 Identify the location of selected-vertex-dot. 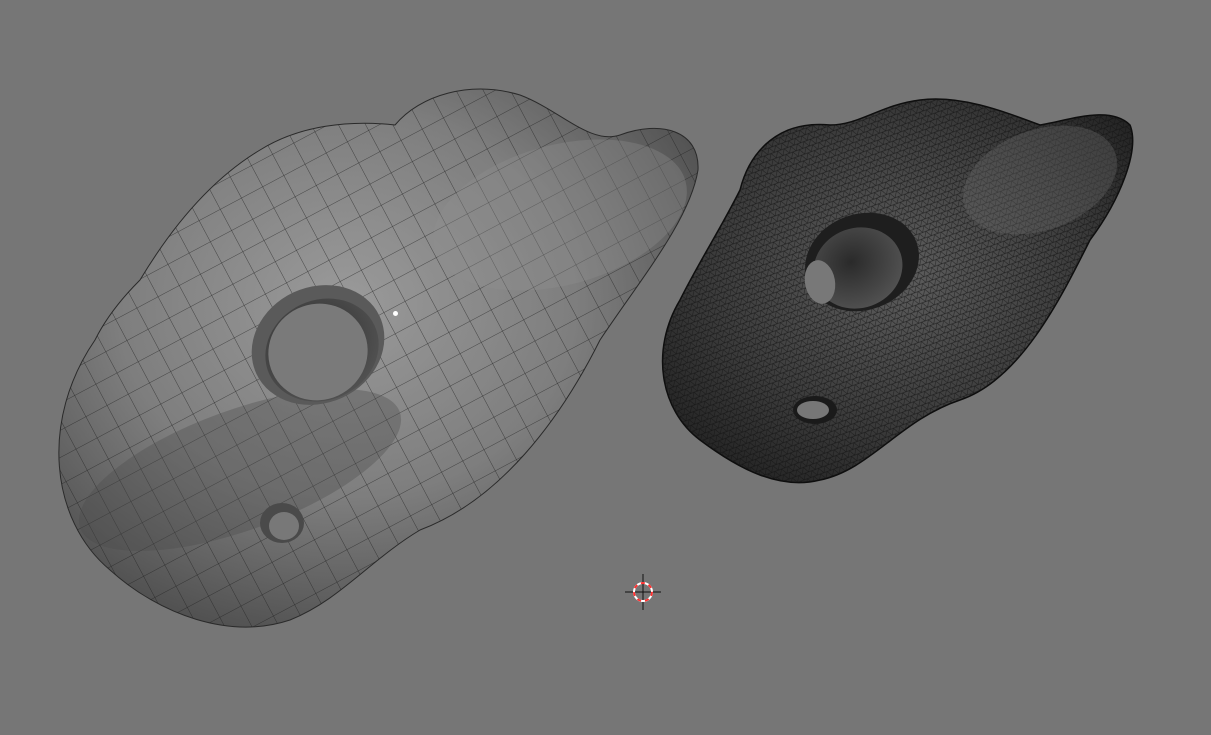
(395, 313).